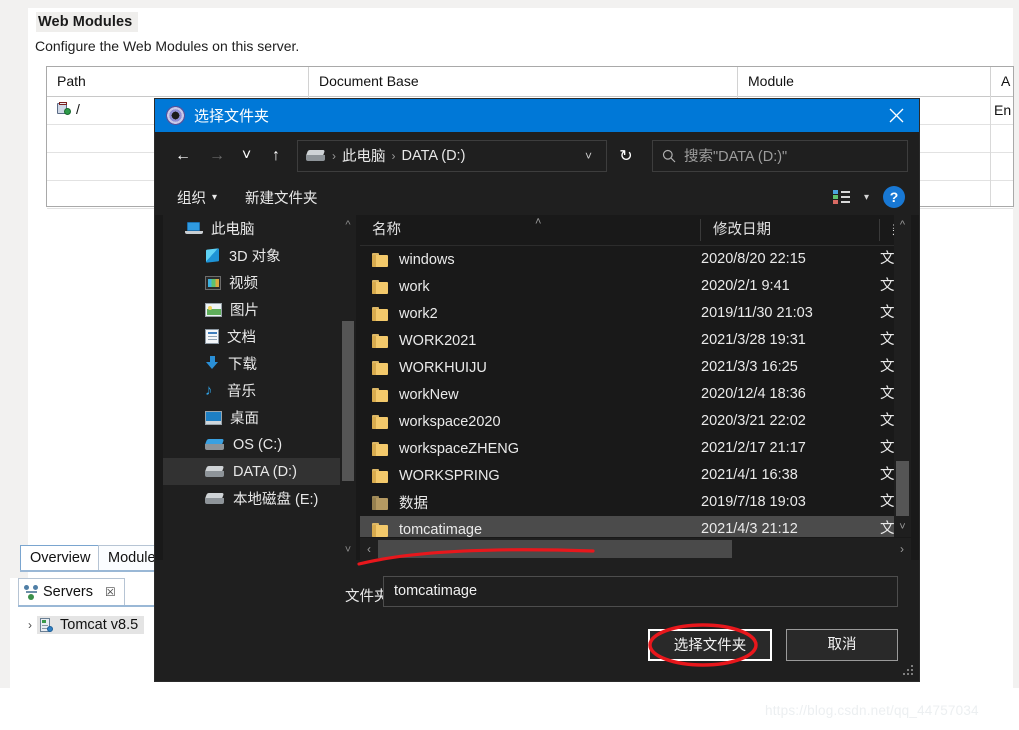 The height and width of the screenshot is (730, 1019). I want to click on up-button: ↑, so click(276, 156).